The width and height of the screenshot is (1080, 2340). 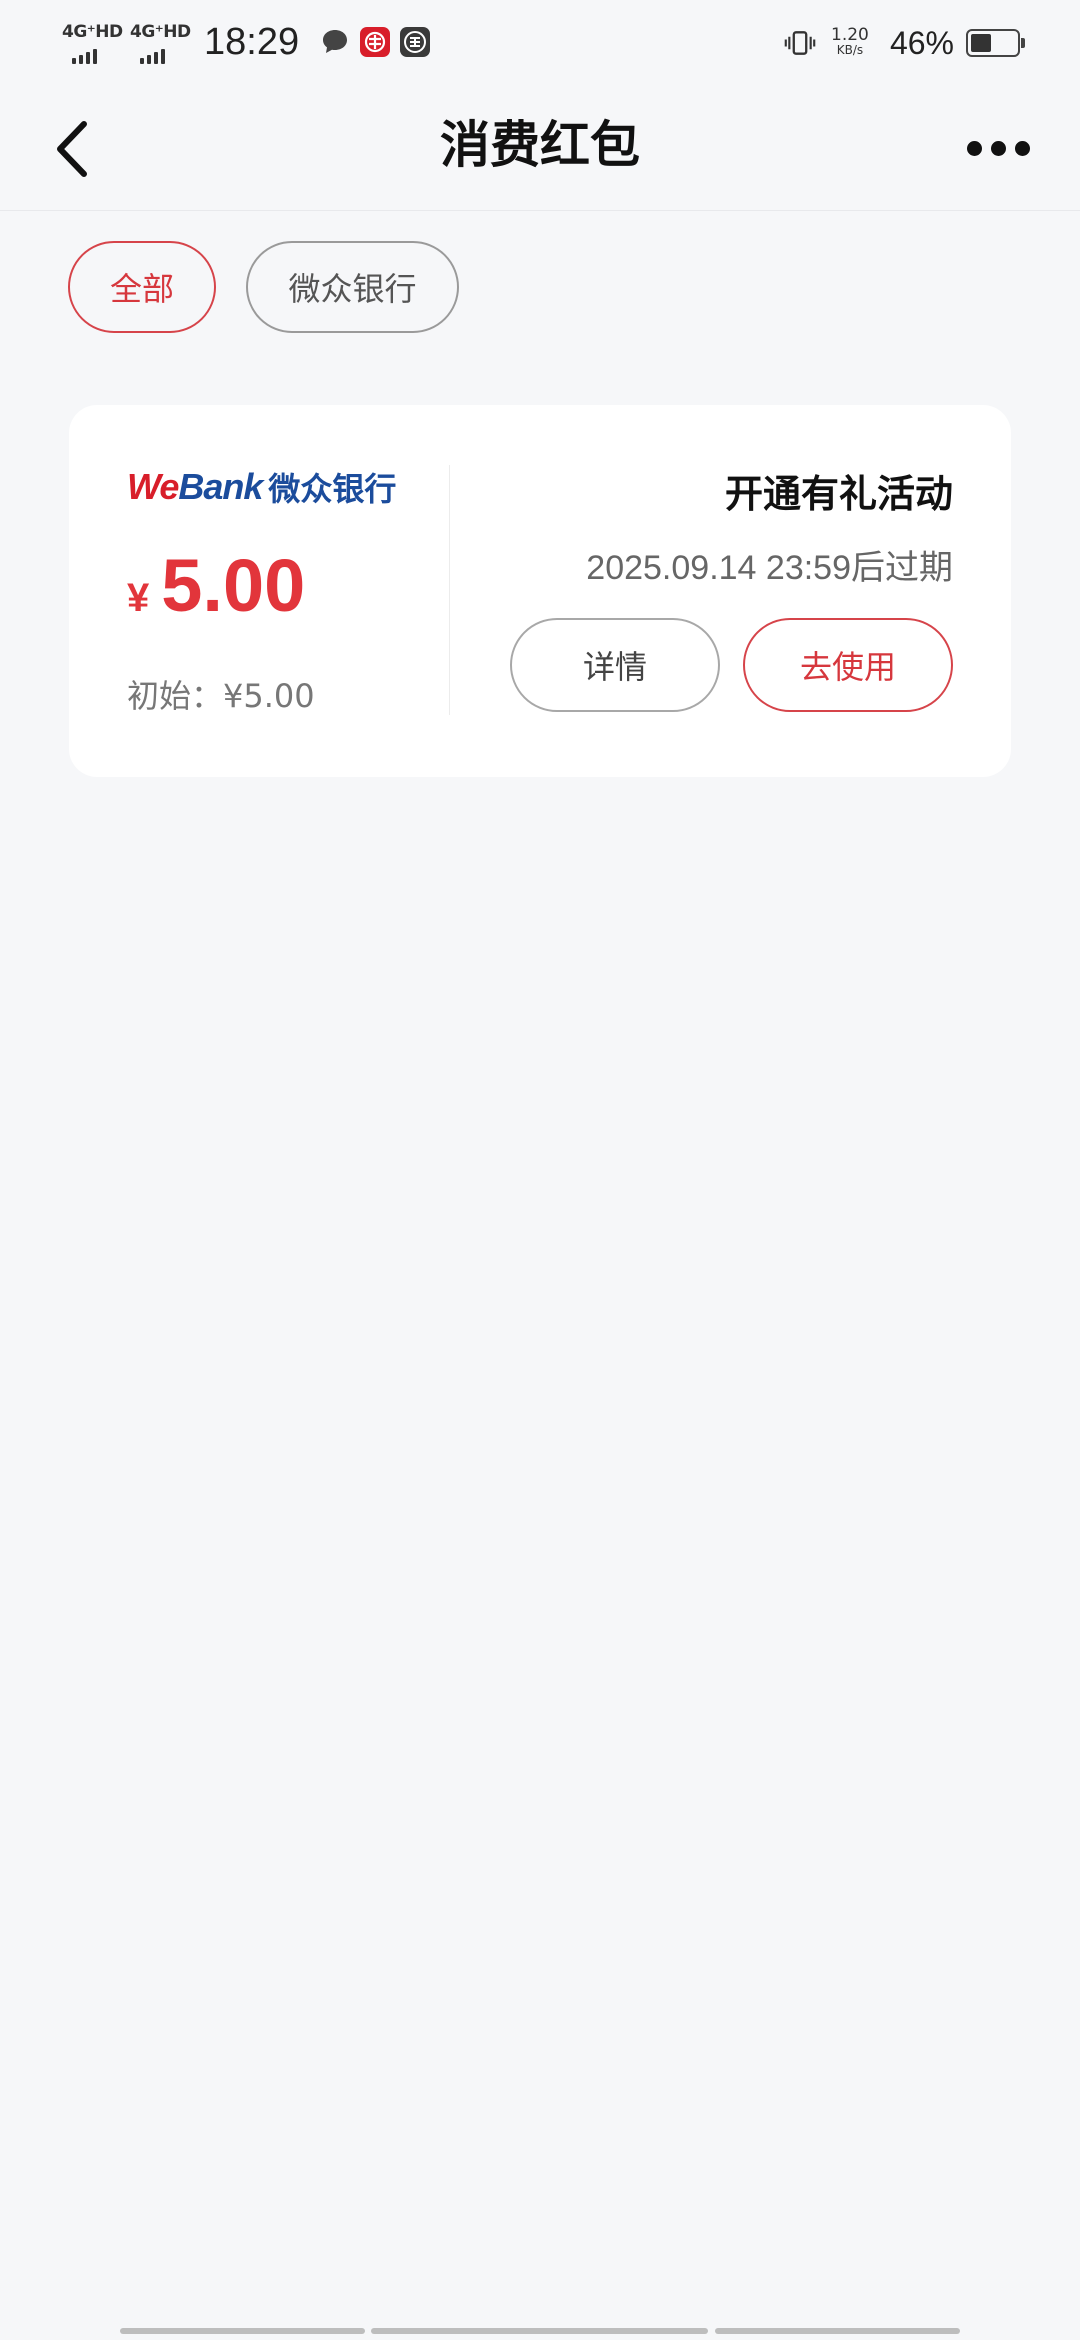 I want to click on filter-chip-all: 全部, so click(x=142, y=287).